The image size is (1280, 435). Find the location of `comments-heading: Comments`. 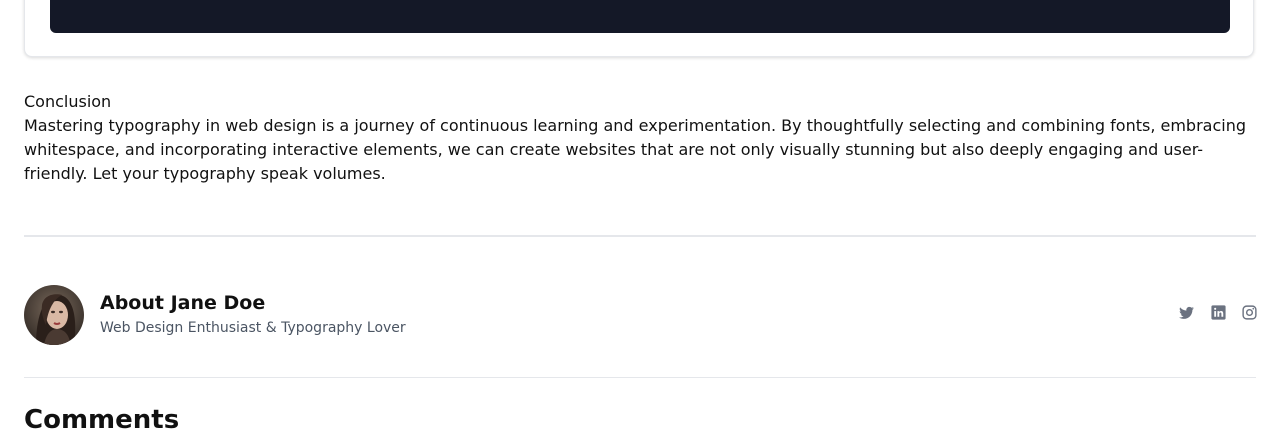

comments-heading: Comments is located at coordinates (102, 420).